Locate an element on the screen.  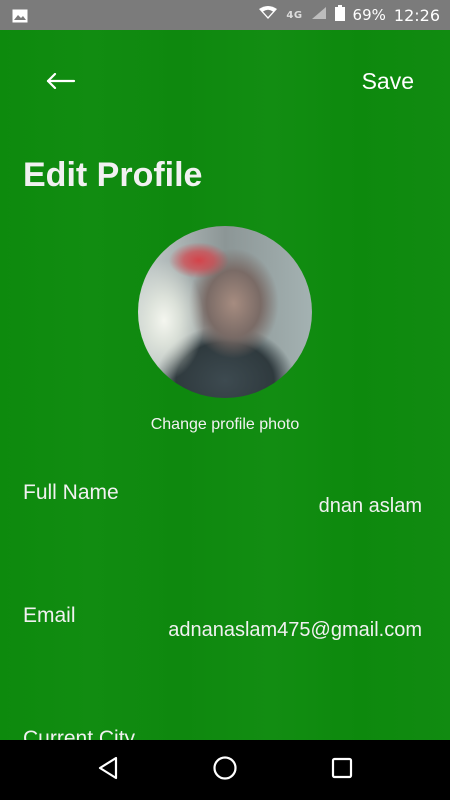
nav-home-button is located at coordinates (225, 770).